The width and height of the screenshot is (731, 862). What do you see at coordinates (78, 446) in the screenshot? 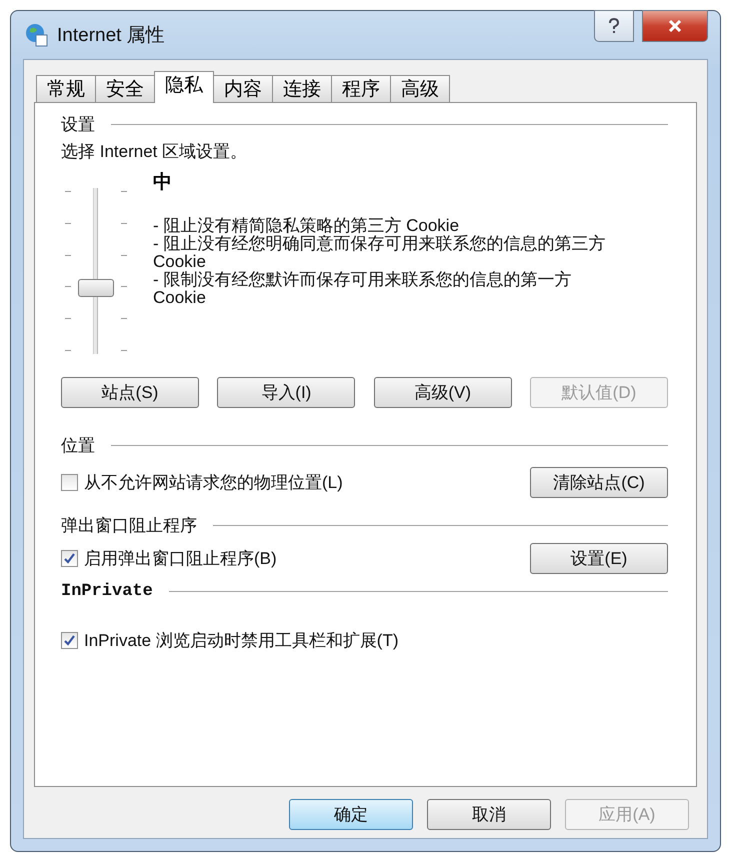
I see `section-heading: 位置` at bounding box center [78, 446].